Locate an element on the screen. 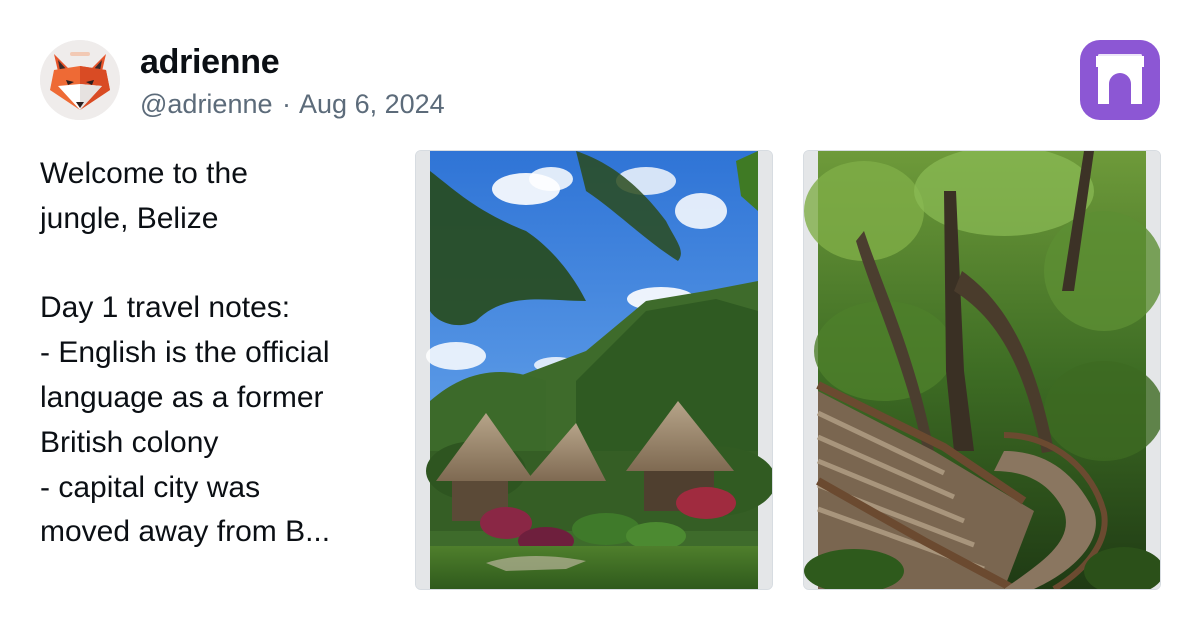 This screenshot has height=630, width=1200. fox-avatar-icon is located at coordinates (80, 80).